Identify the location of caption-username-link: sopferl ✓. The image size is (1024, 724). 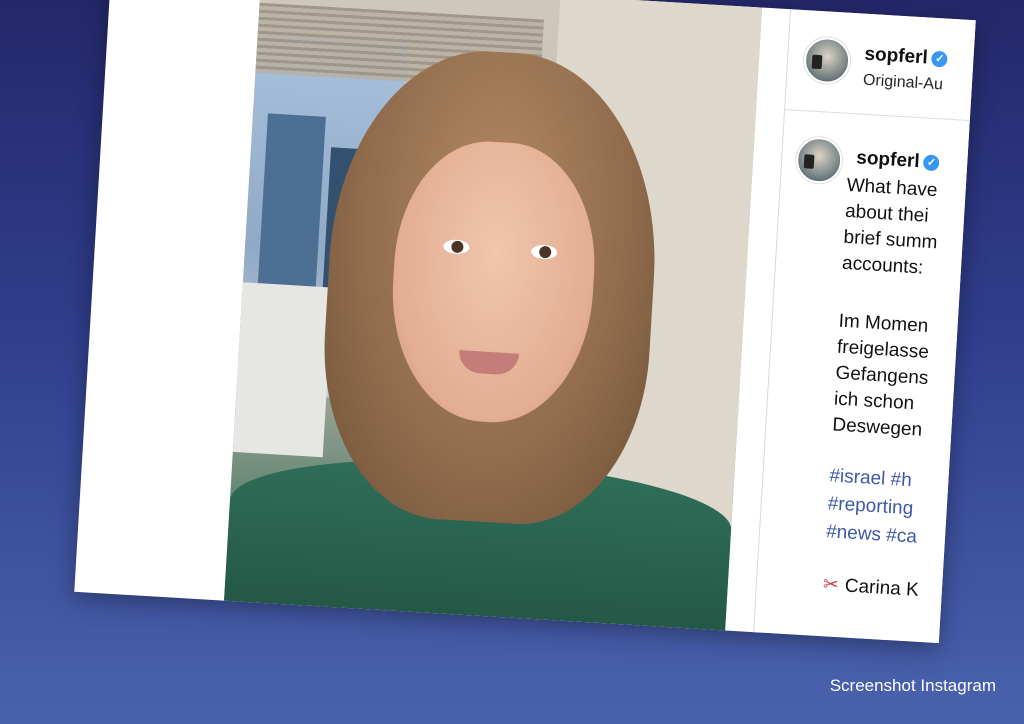
(898, 160).